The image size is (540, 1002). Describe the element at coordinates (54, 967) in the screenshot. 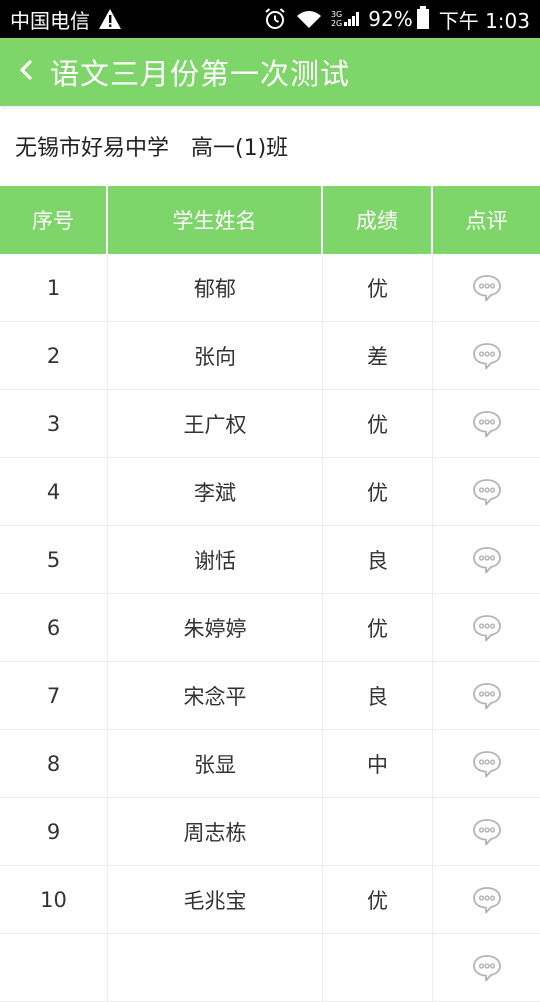

I see `row-number` at that location.